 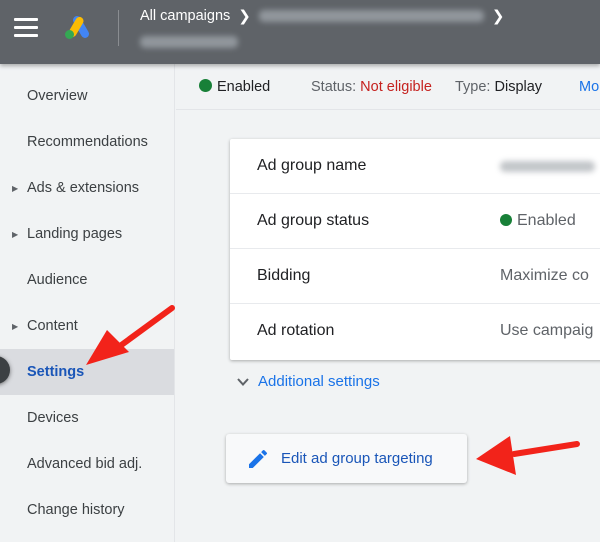 I want to click on sidebar-item-overview: Overview, so click(x=87, y=96).